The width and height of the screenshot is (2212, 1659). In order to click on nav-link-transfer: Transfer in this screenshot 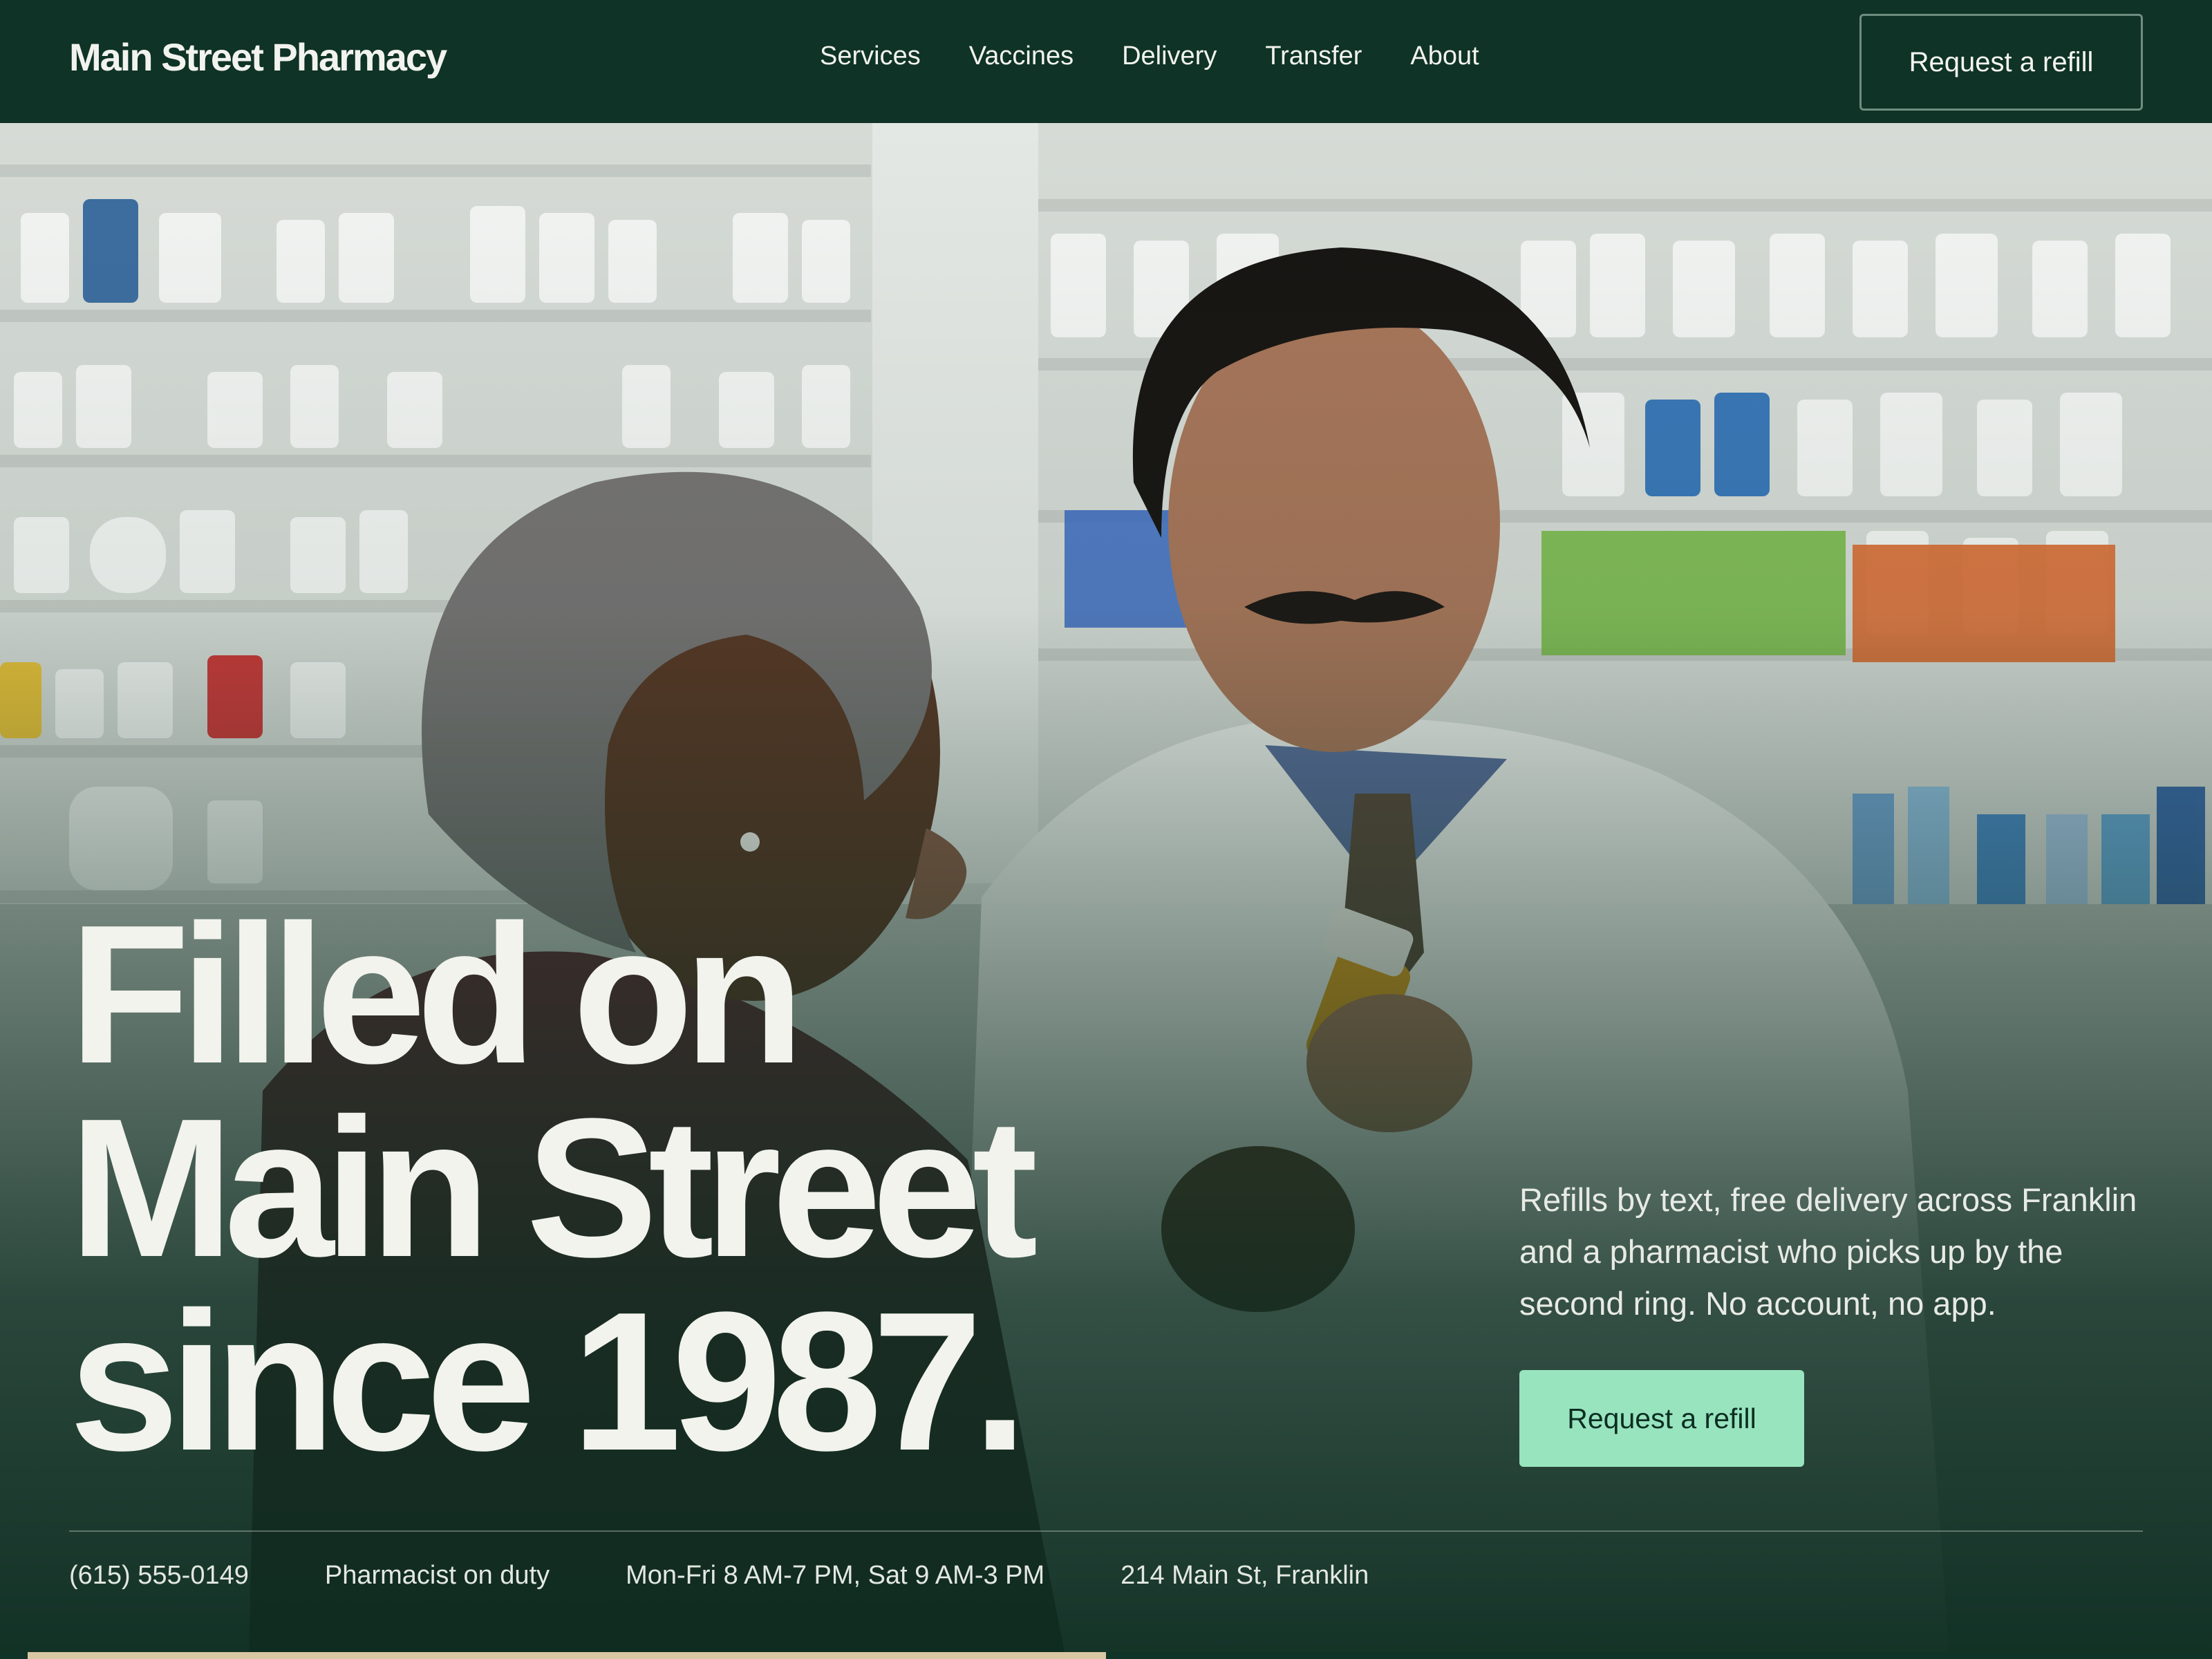, I will do `click(1313, 56)`.